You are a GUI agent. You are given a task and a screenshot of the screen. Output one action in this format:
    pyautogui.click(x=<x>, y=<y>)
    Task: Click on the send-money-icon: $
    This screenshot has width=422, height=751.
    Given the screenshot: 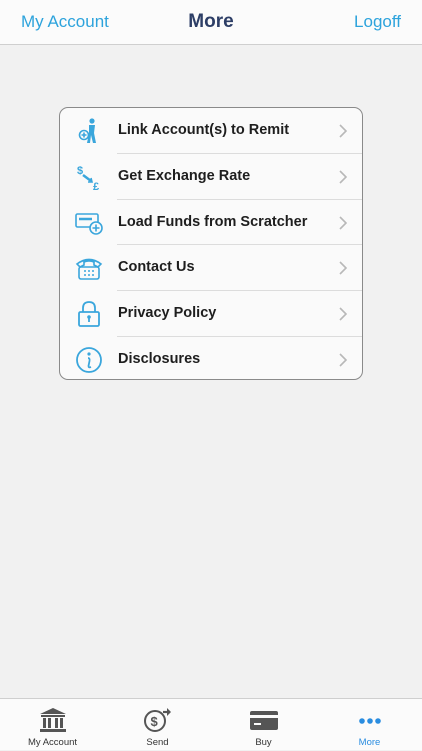 What is the action you would take?
    pyautogui.click(x=157, y=720)
    